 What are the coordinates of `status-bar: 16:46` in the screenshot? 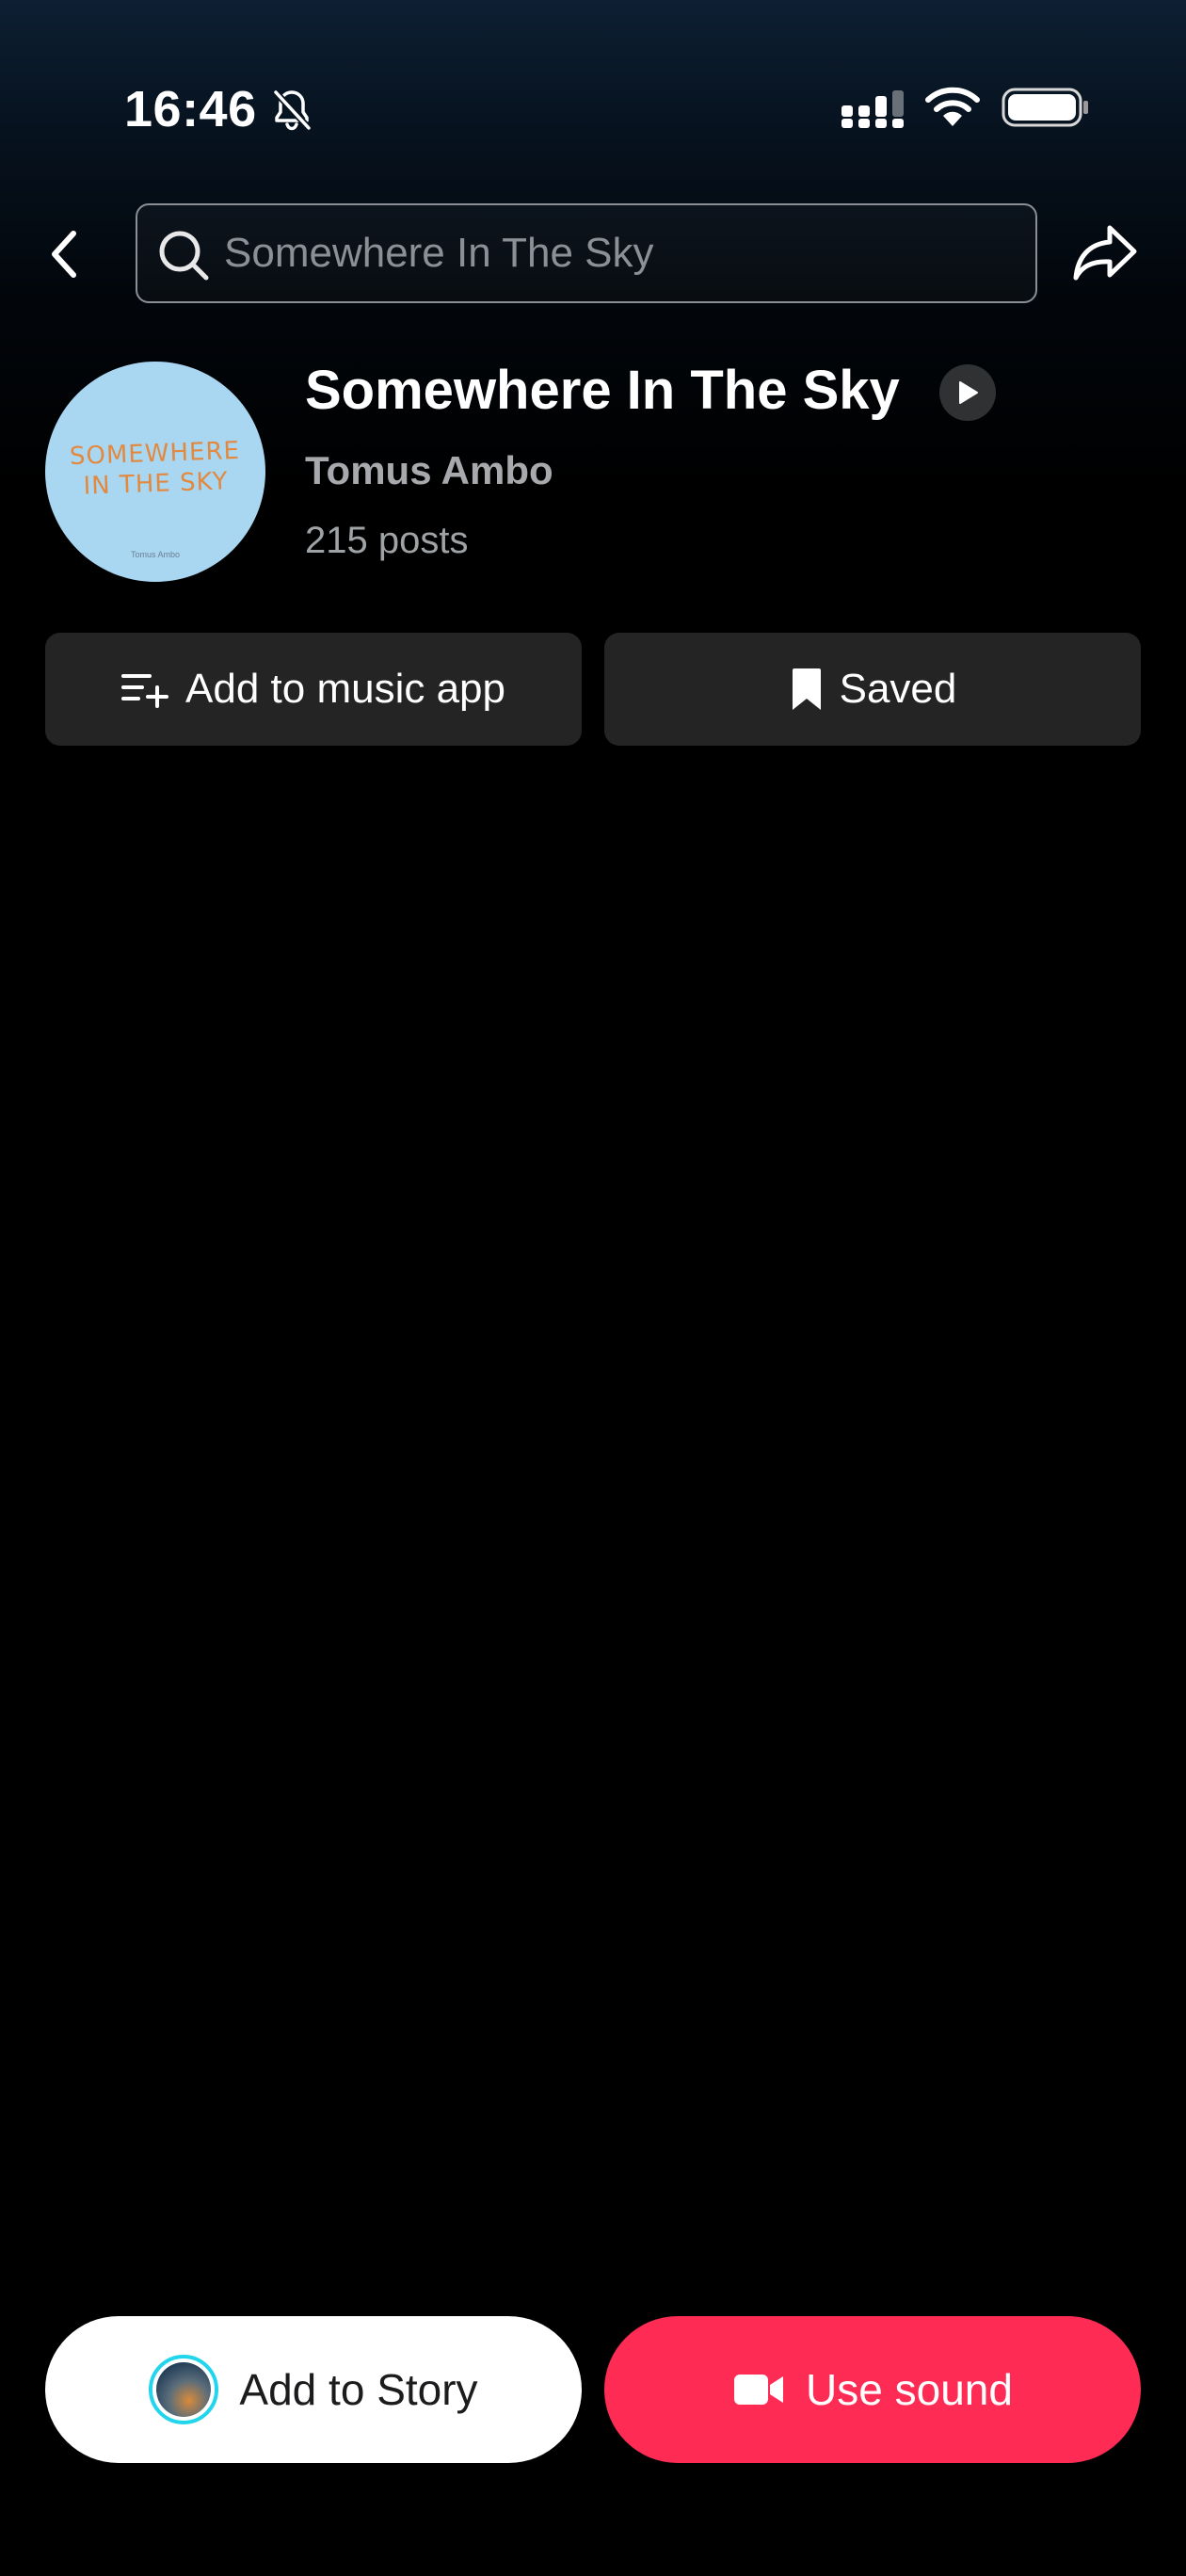 It's located at (593, 108).